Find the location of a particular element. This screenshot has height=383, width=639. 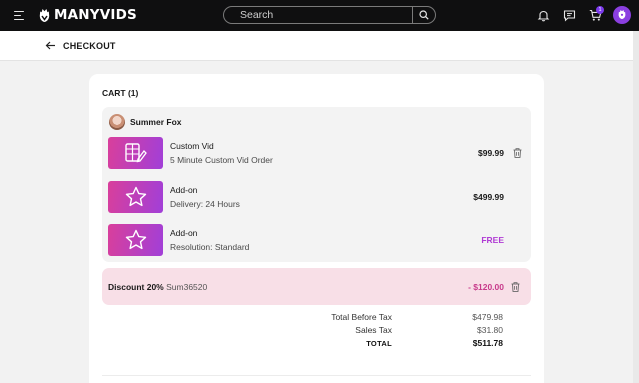

grand-total-value: $511.78 is located at coordinates (487, 343).